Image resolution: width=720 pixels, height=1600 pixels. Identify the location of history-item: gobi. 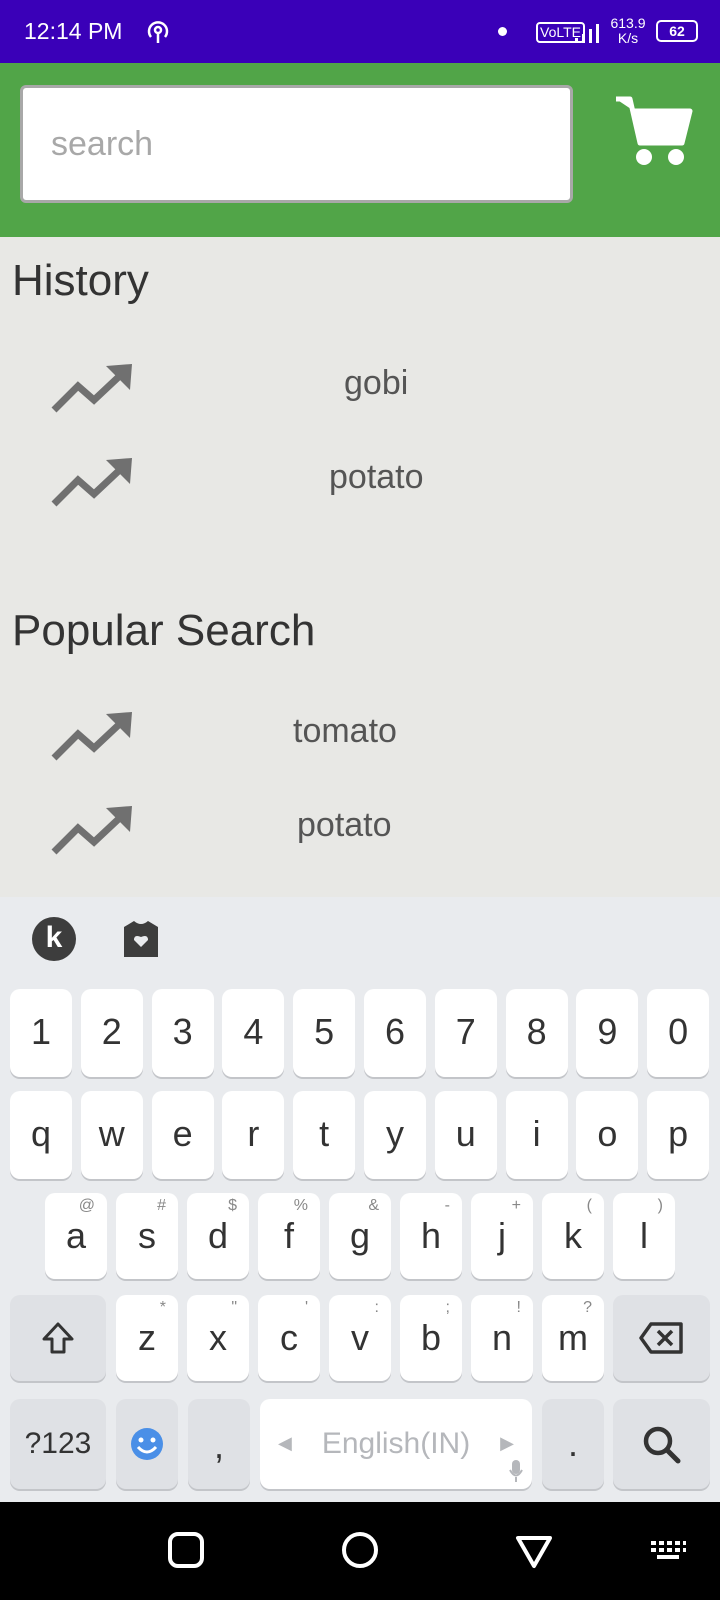
(360, 395).